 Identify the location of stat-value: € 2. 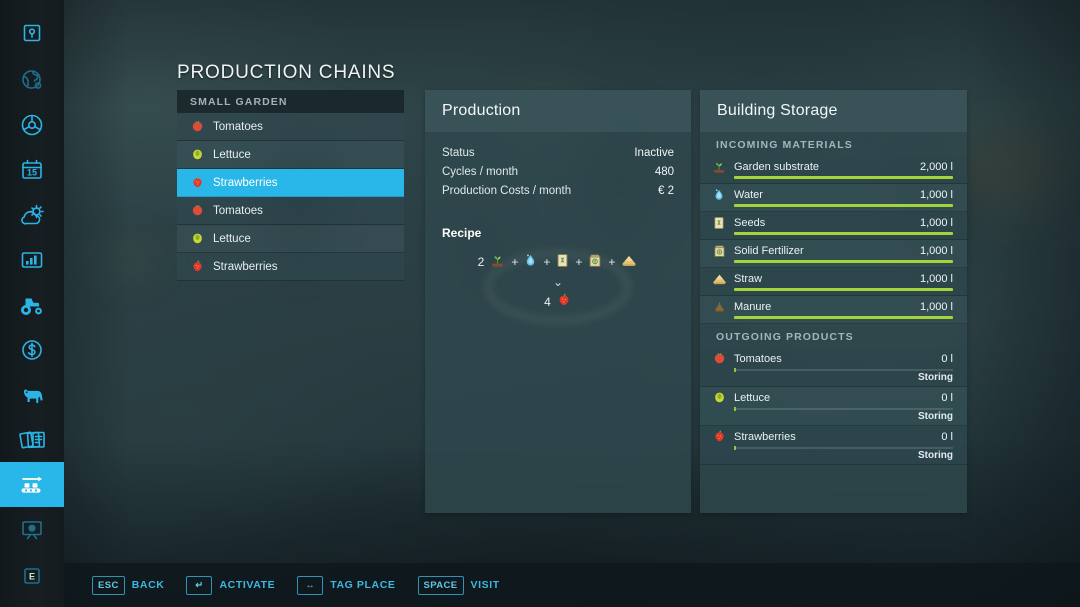
(666, 191).